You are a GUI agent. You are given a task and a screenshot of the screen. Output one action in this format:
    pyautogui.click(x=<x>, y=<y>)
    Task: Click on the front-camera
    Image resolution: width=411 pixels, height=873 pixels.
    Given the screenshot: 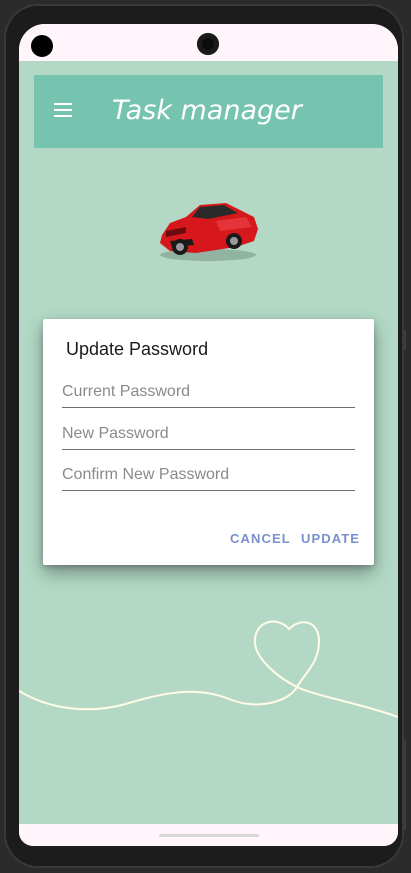 What is the action you would take?
    pyautogui.click(x=208, y=44)
    